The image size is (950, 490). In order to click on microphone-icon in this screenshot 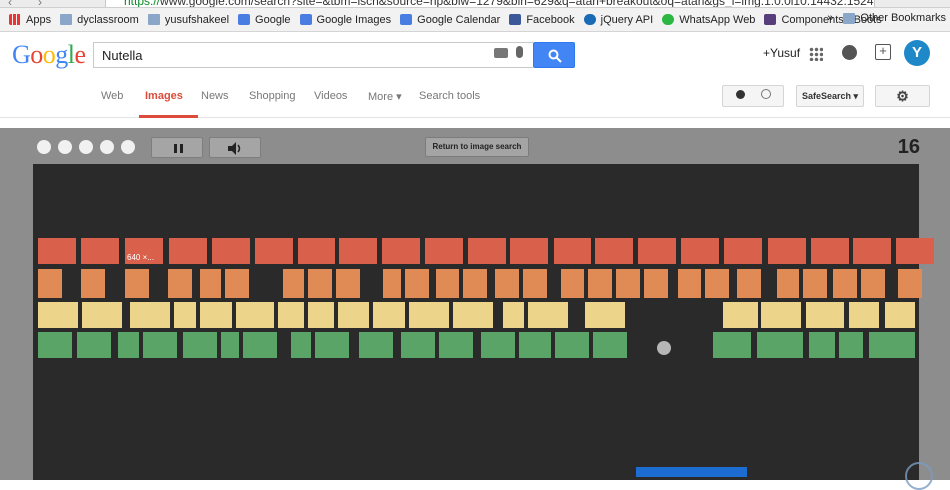, I will do `click(519, 52)`.